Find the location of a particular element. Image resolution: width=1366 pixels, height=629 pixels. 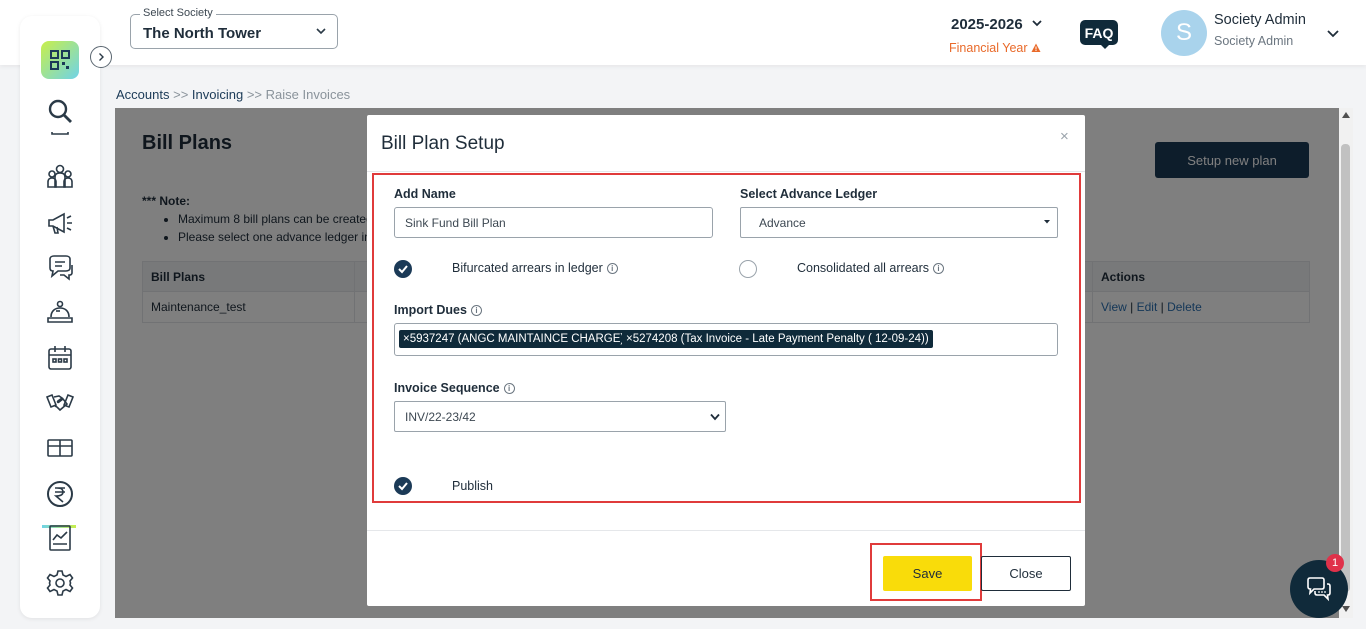

bifurcated-label: Bifurcated arrears in ledger is located at coordinates (527, 268).